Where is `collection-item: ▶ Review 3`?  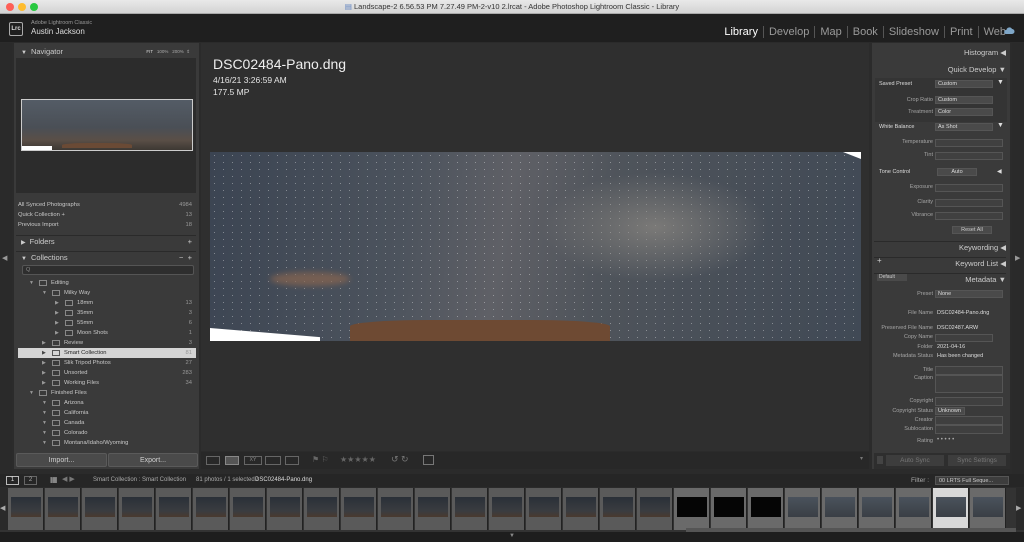
collection-item: ▶ Review 3 is located at coordinates (107, 343).